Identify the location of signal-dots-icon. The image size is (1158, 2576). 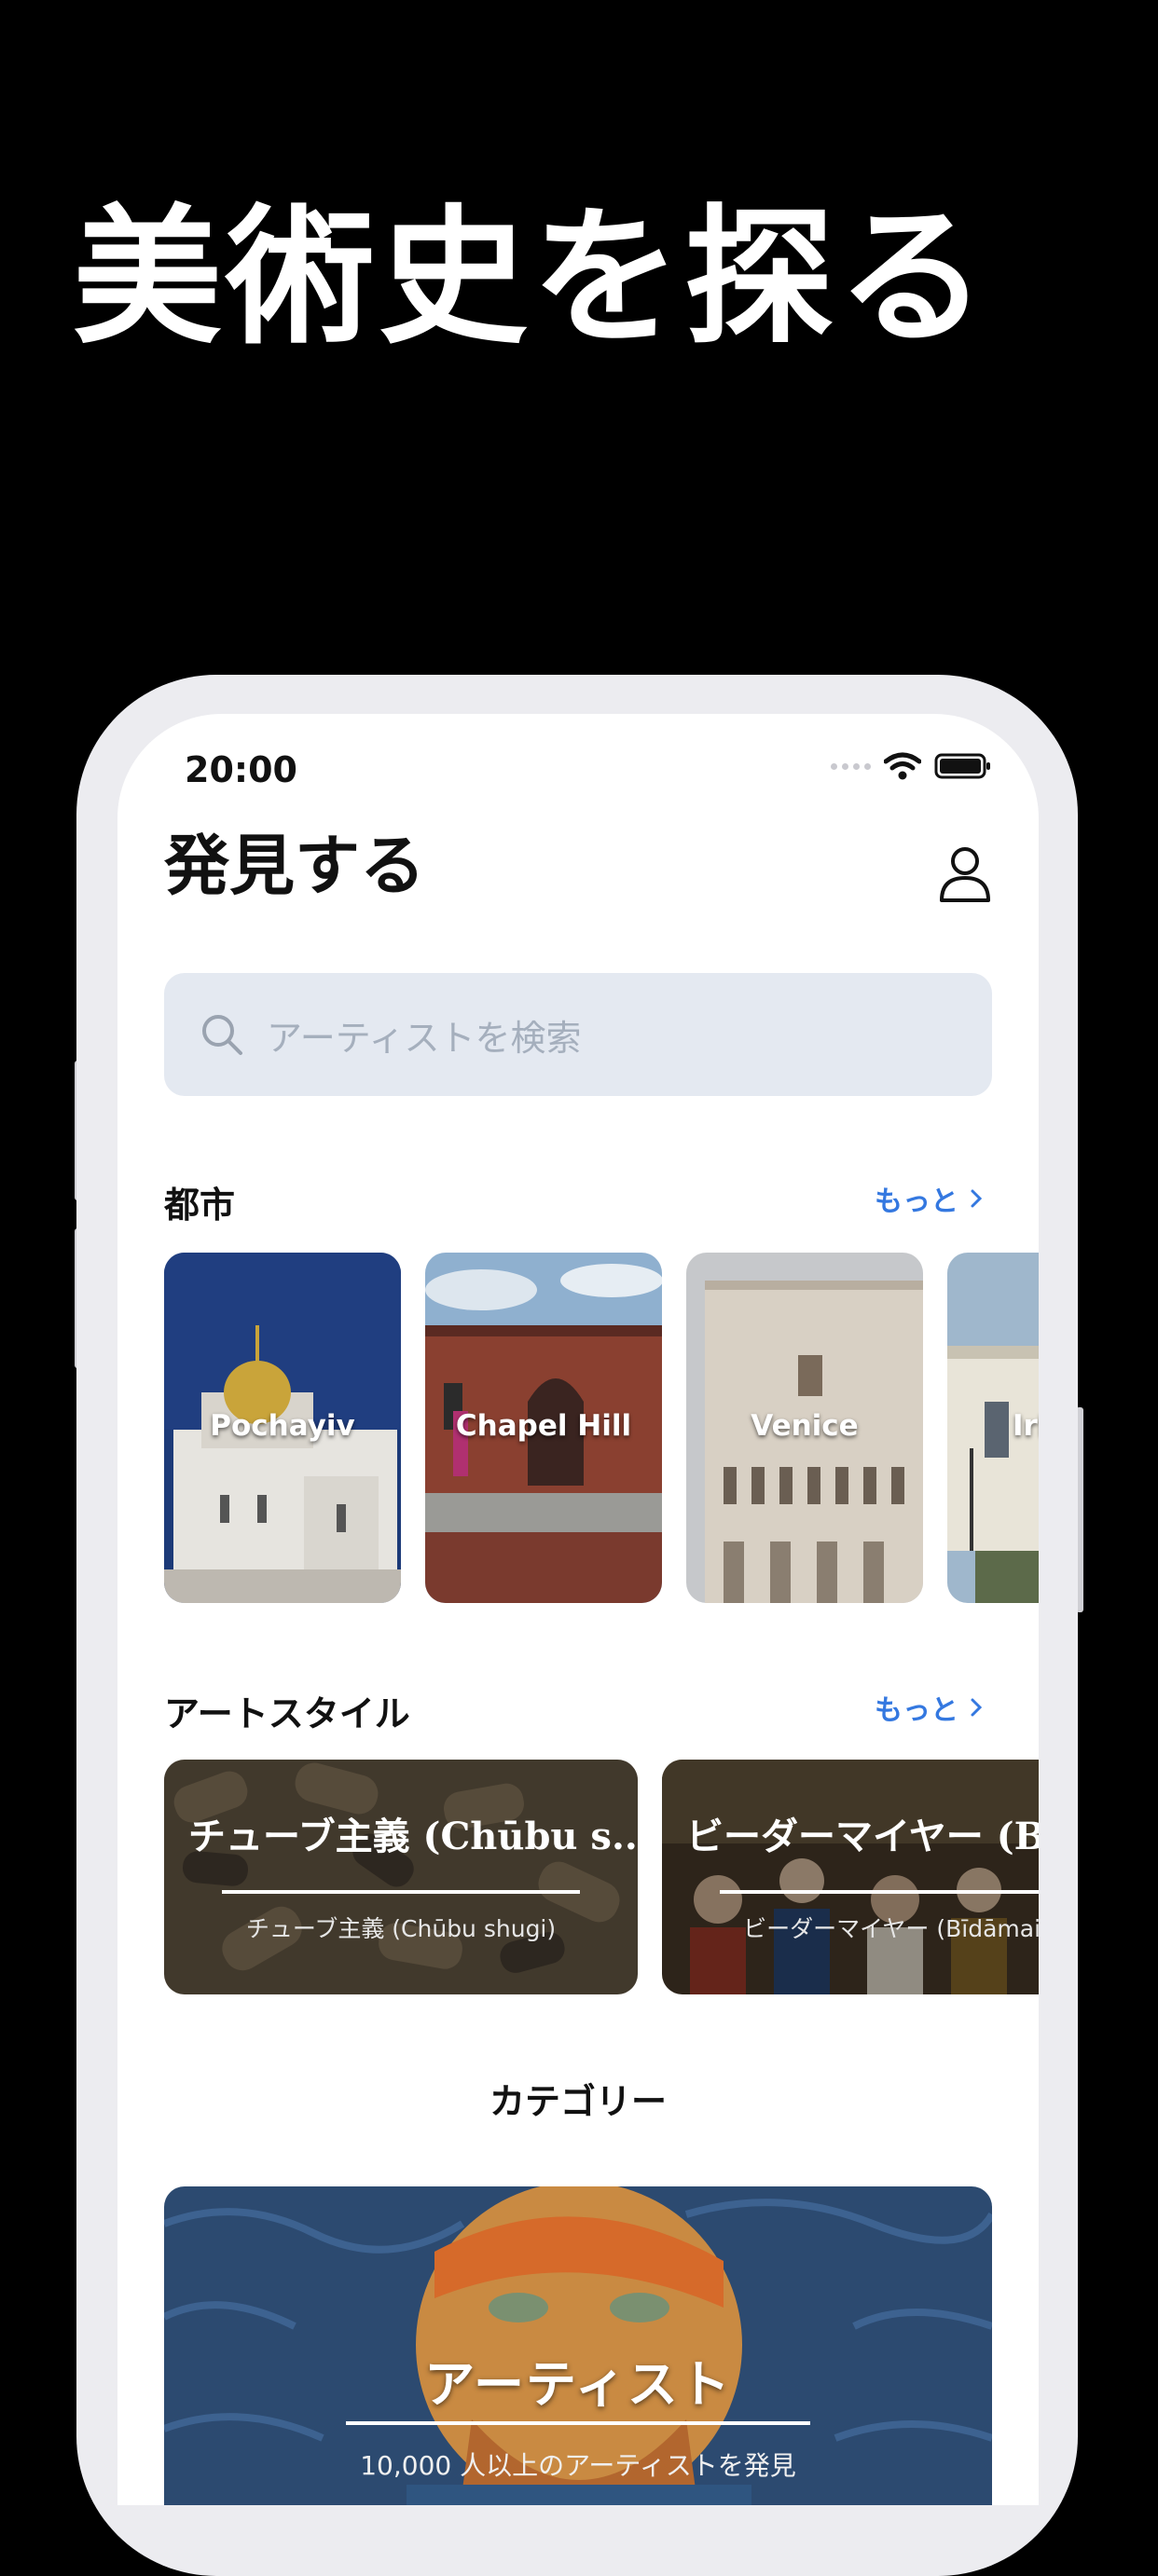
(851, 766).